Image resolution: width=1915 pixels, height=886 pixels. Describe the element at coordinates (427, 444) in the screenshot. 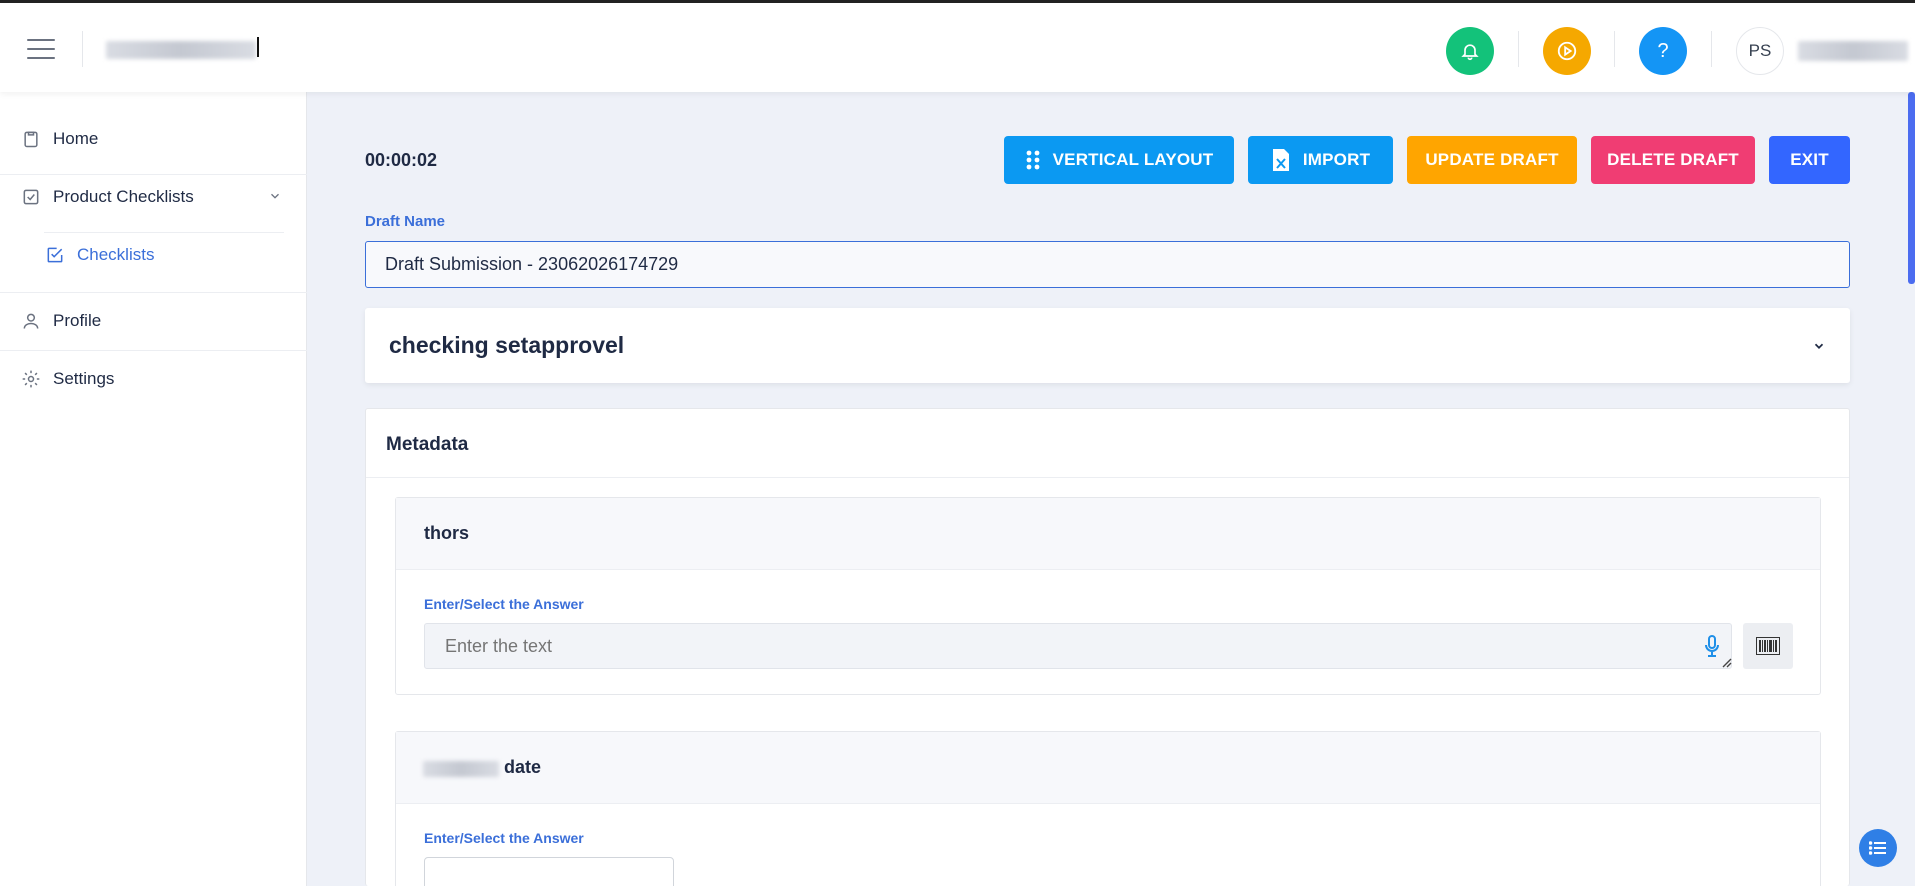

I see `metadata-title: Metadata` at that location.